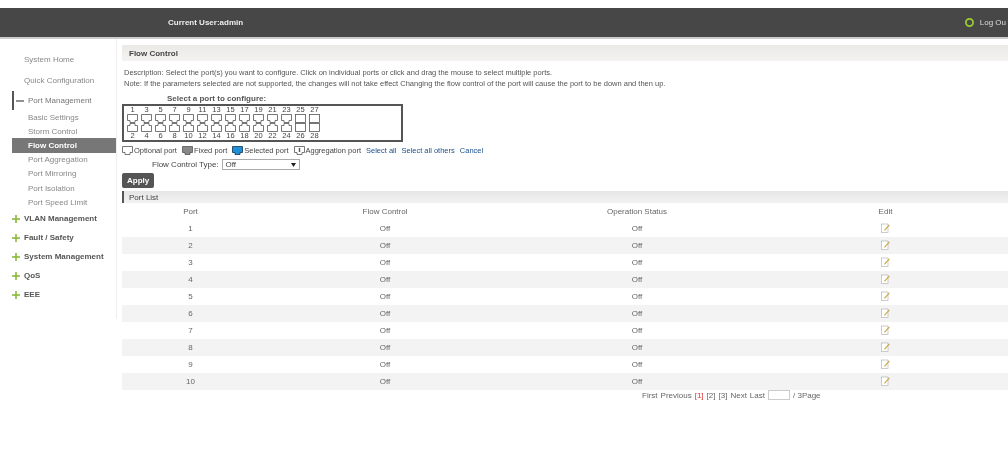 The image size is (1008, 465). I want to click on sidebar-item: Port Aggregation, so click(58, 159).